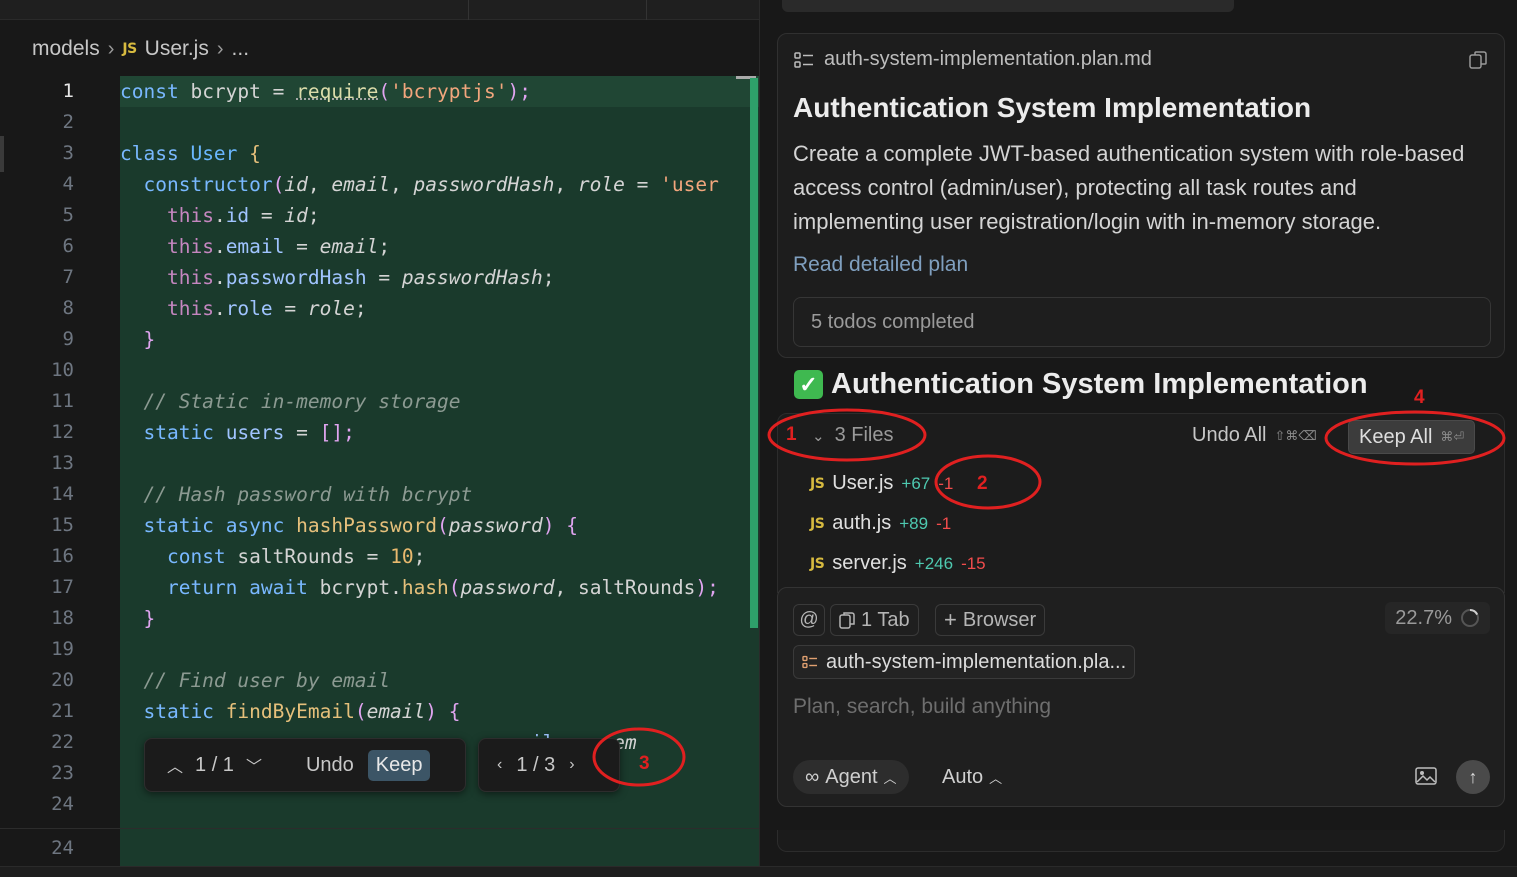 The width and height of the screenshot is (1517, 877). What do you see at coordinates (880, 265) in the screenshot?
I see `read-plan-link: Read detailed plan` at bounding box center [880, 265].